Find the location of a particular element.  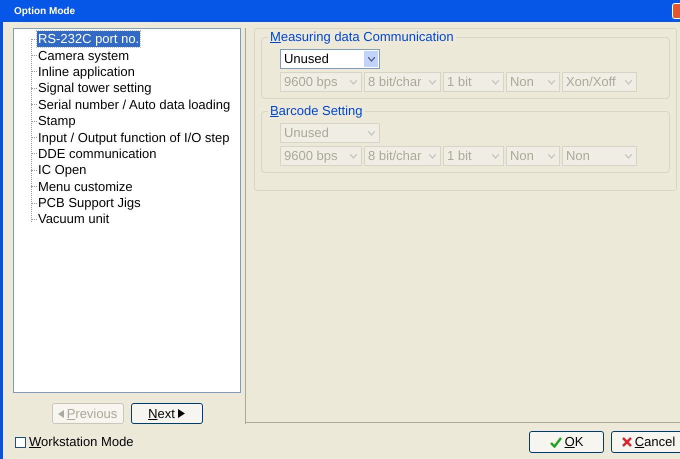

group-title: Measuring data Communication is located at coordinates (362, 37).